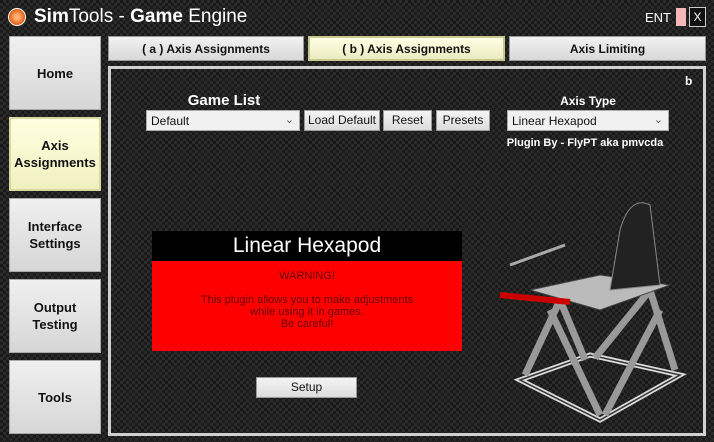  Describe the element at coordinates (55, 235) in the screenshot. I see `sidebar-item-interface-settings: Interface Settings` at that location.